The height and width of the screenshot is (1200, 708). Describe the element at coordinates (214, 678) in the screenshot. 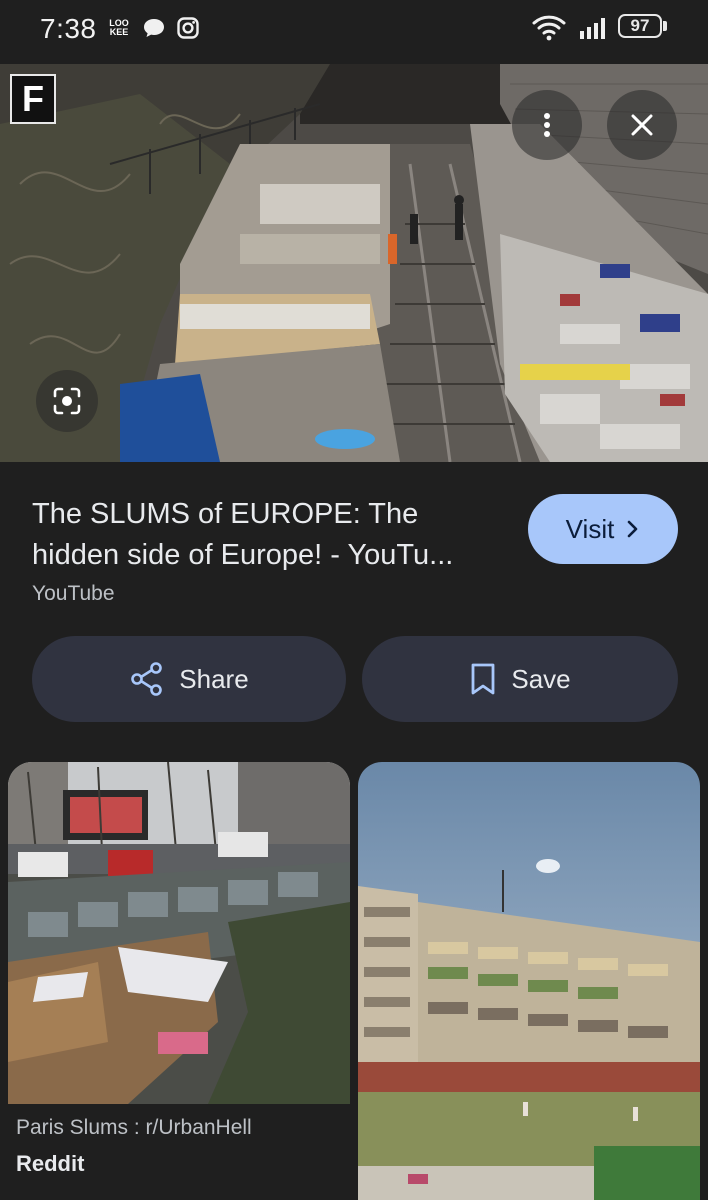

I see `share-label: Share` at that location.